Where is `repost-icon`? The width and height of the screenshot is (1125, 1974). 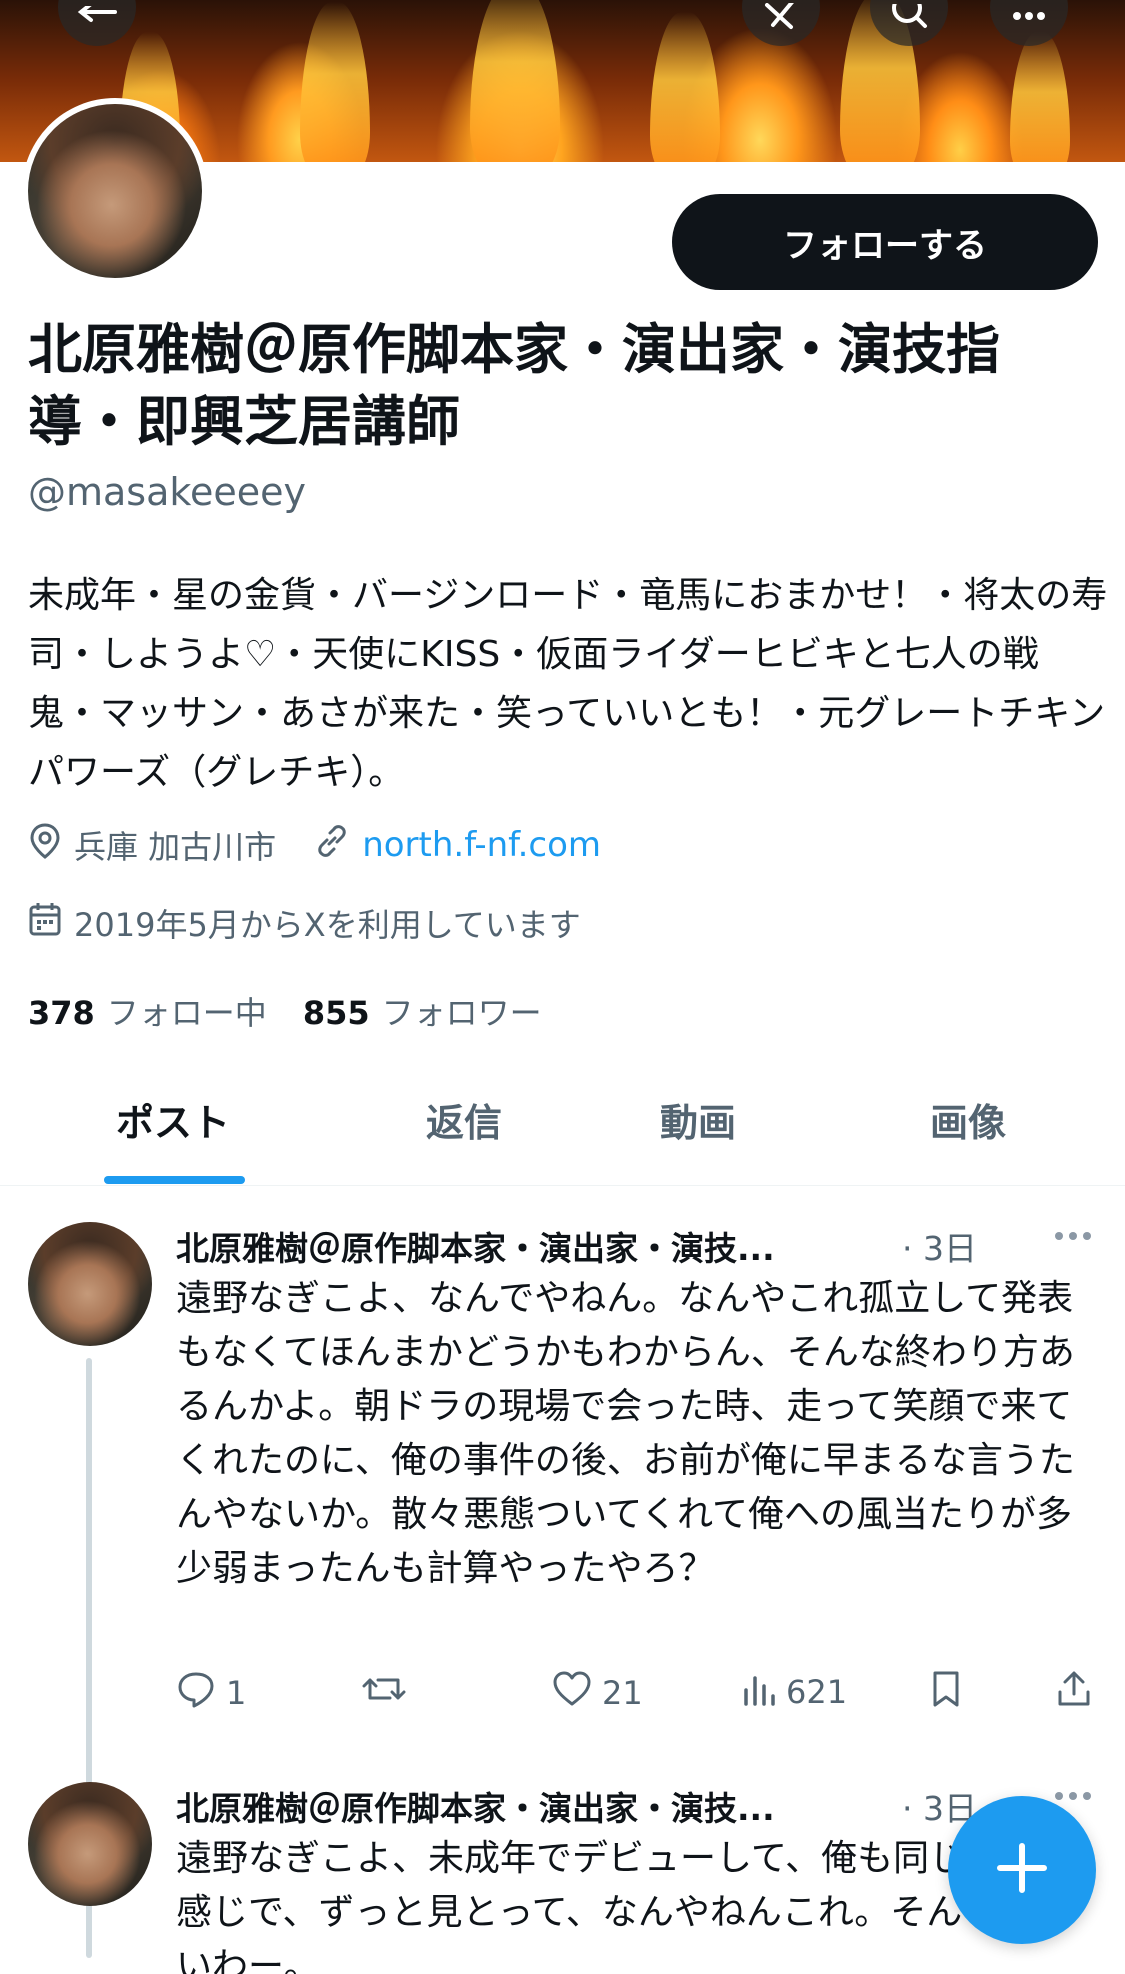 repost-icon is located at coordinates (389, 1693).